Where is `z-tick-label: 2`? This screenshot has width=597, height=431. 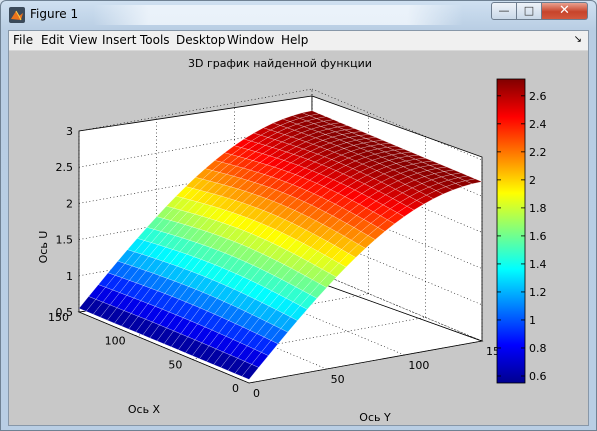
z-tick-label: 2 is located at coordinates (69, 203).